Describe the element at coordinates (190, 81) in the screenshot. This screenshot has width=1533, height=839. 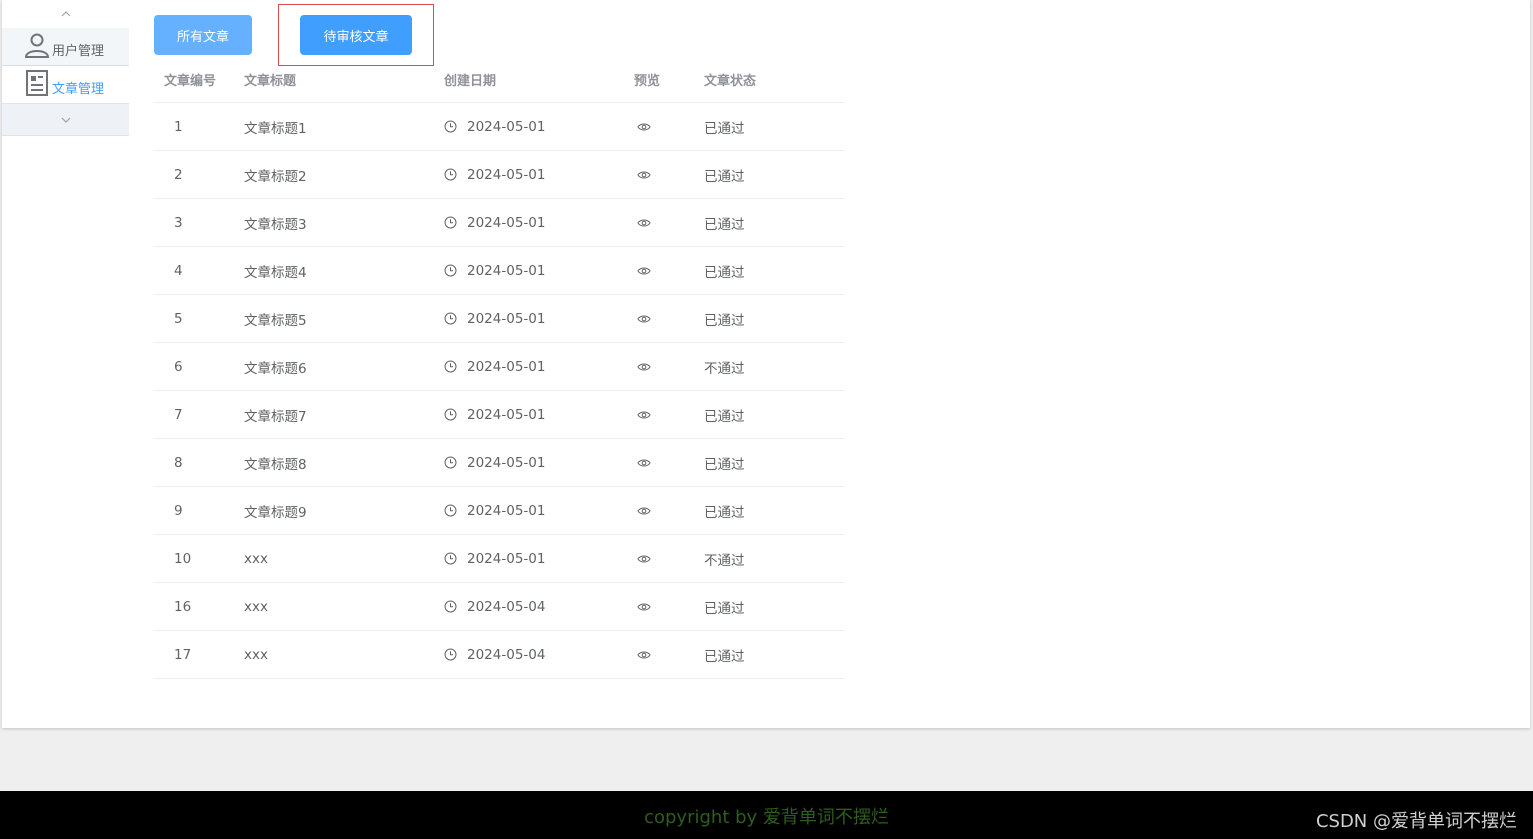
I see `column-header-id: 文章编号` at that location.